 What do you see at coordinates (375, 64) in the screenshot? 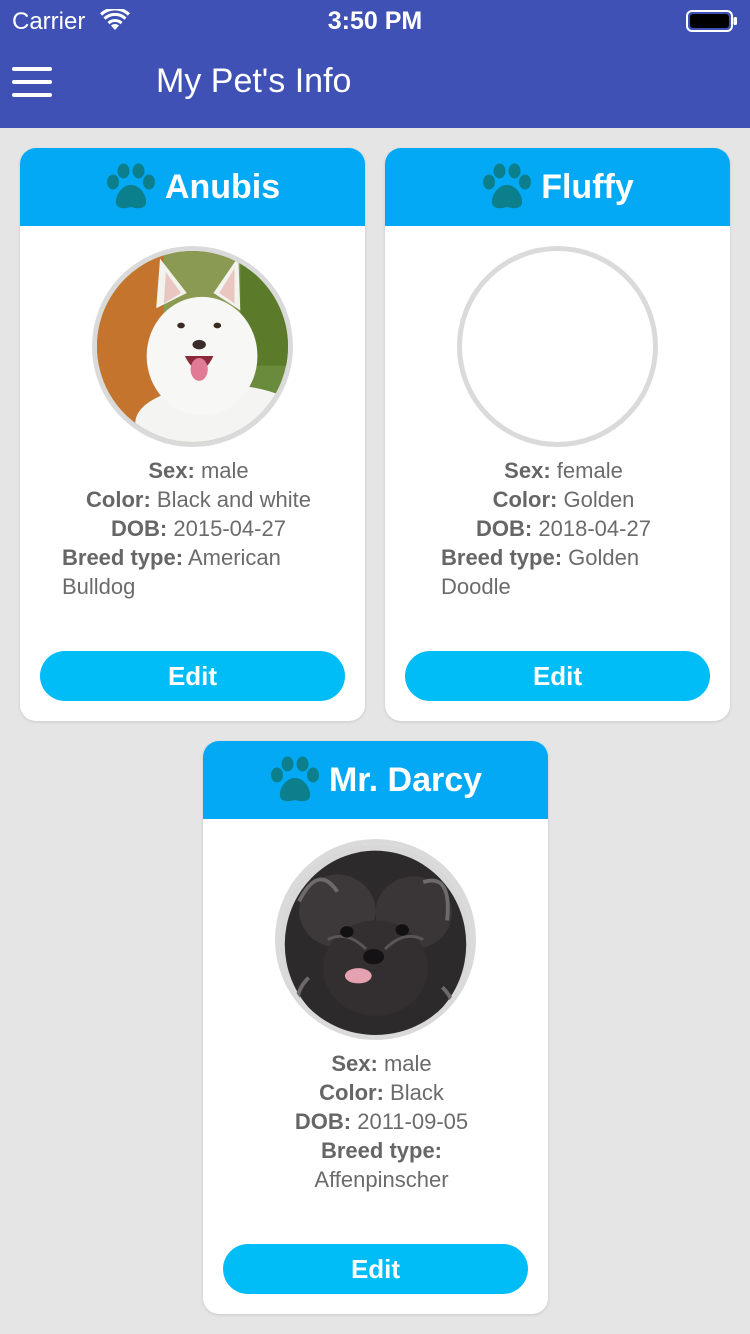
I see `app-header: Carrier 3:50 PM My Pet's Info` at bounding box center [375, 64].